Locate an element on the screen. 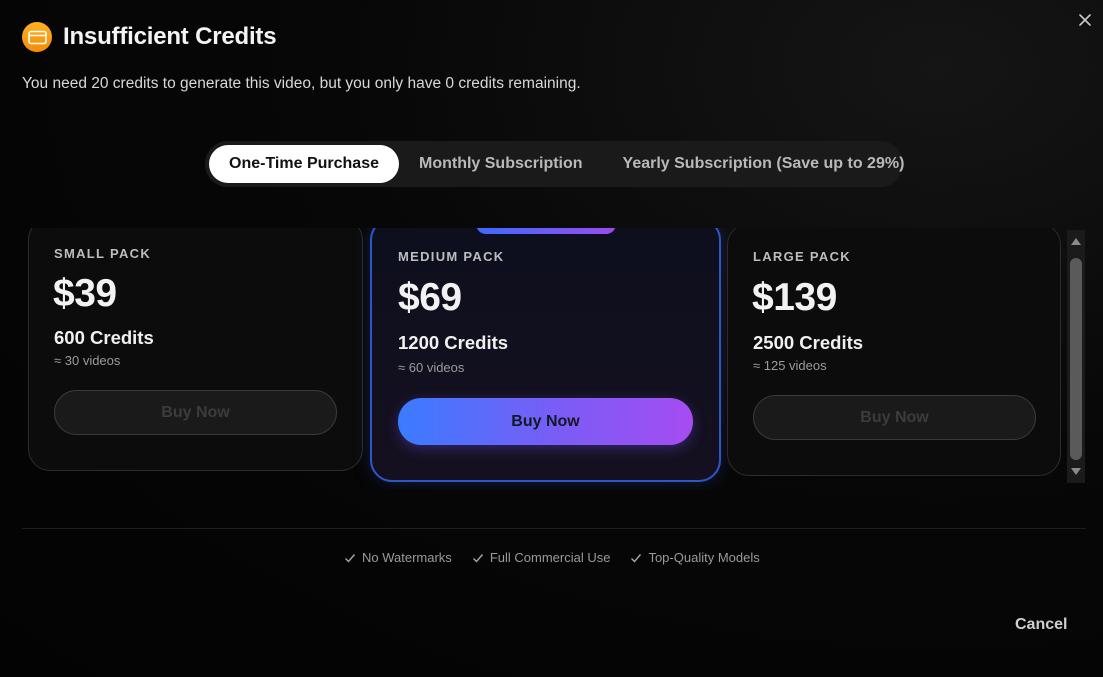  pack-credits: 1200 Credits is located at coordinates (453, 342).